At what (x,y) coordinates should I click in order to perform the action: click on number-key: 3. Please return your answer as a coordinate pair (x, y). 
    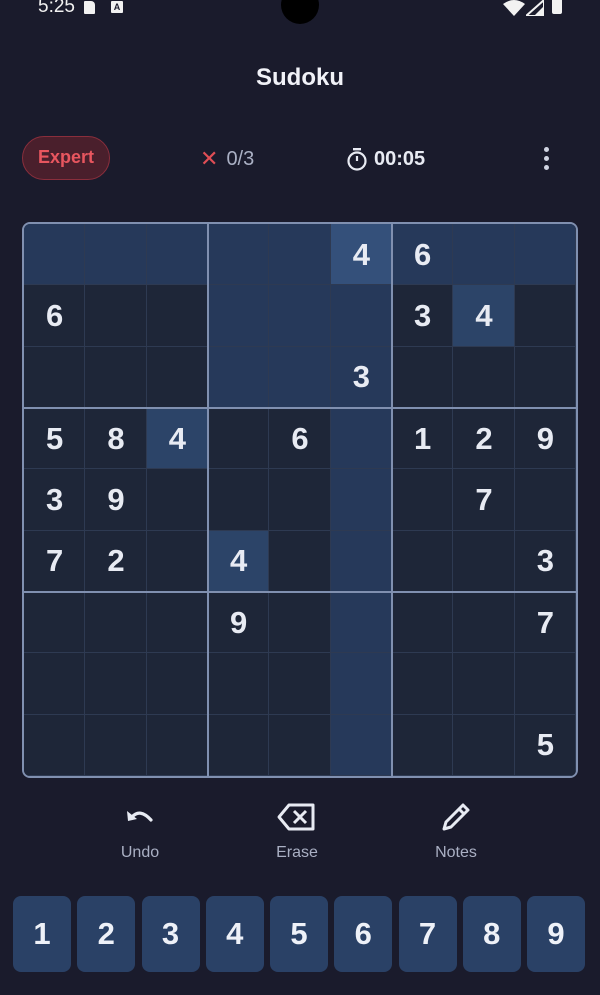
    Looking at the image, I should click on (170, 934).